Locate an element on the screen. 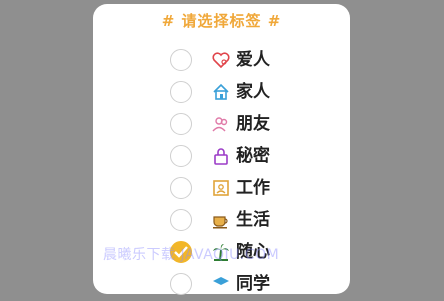 This screenshot has height=301, width=444. graduate-icon is located at coordinates (221, 284).